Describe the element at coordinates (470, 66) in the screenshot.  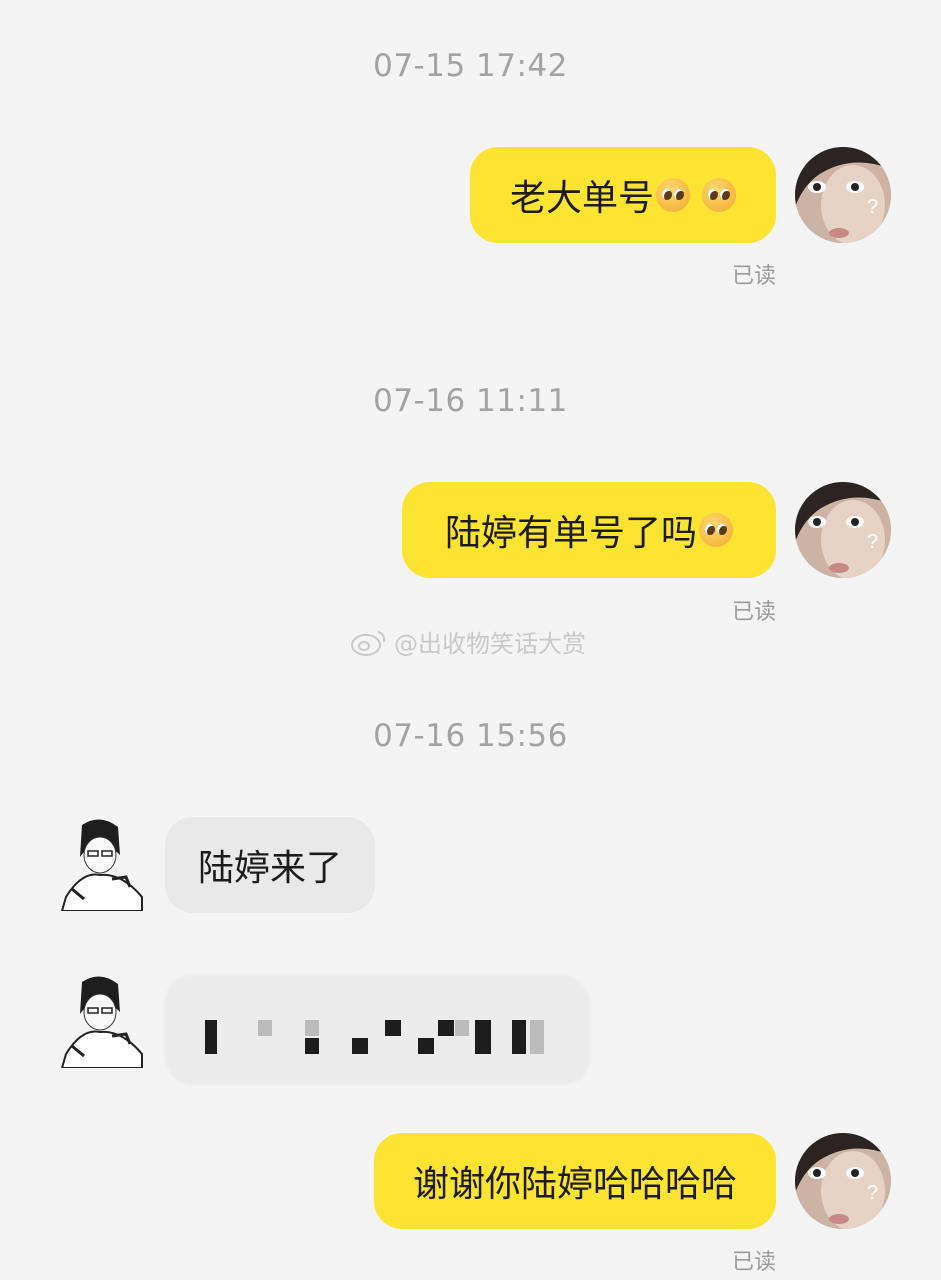
I see `timestamp: 07-15 17:42` at that location.